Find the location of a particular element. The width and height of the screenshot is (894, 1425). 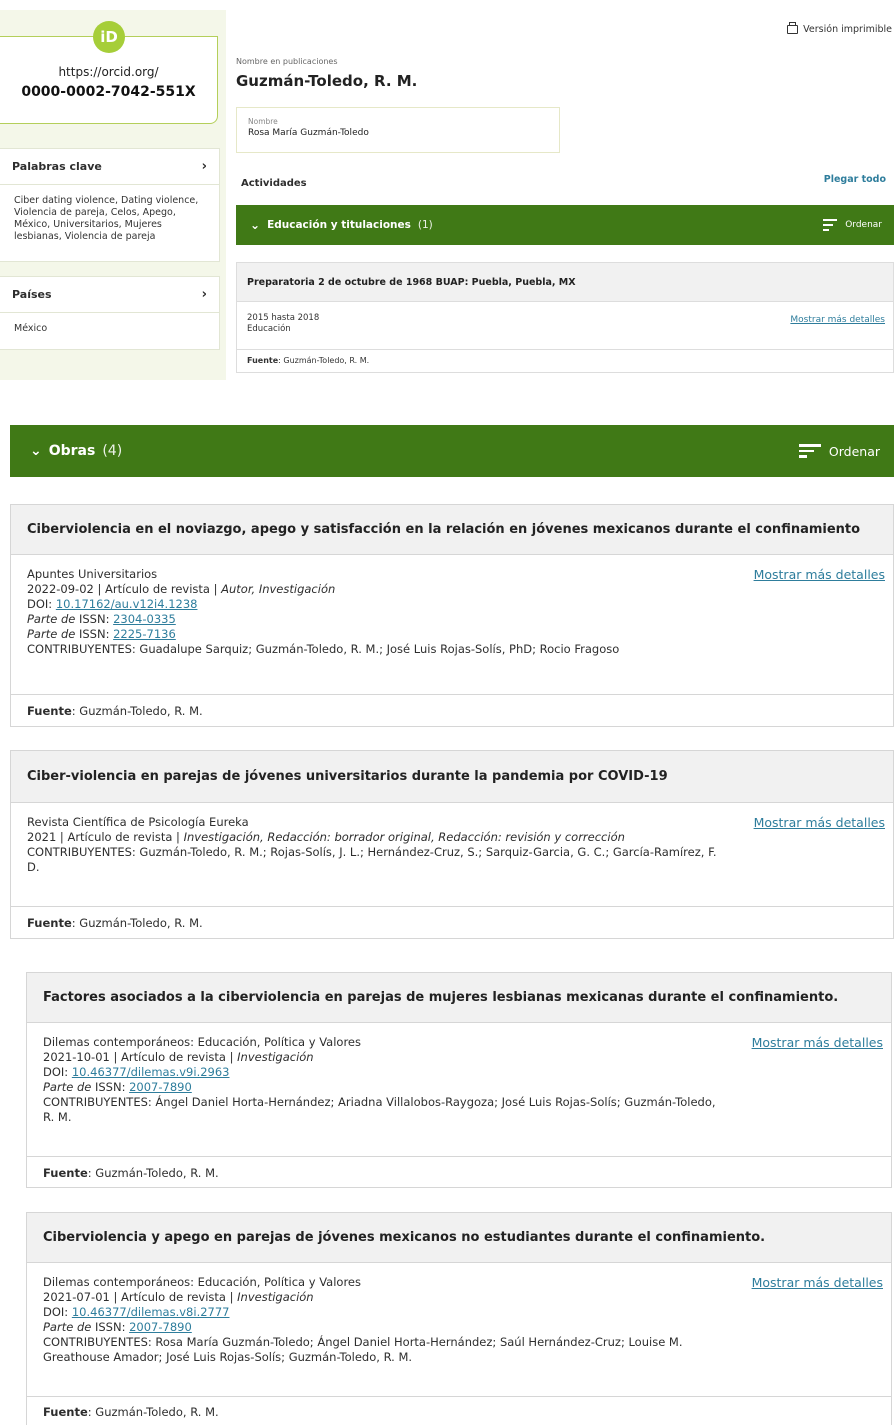

countries-panel: Países › México is located at coordinates (110, 313).